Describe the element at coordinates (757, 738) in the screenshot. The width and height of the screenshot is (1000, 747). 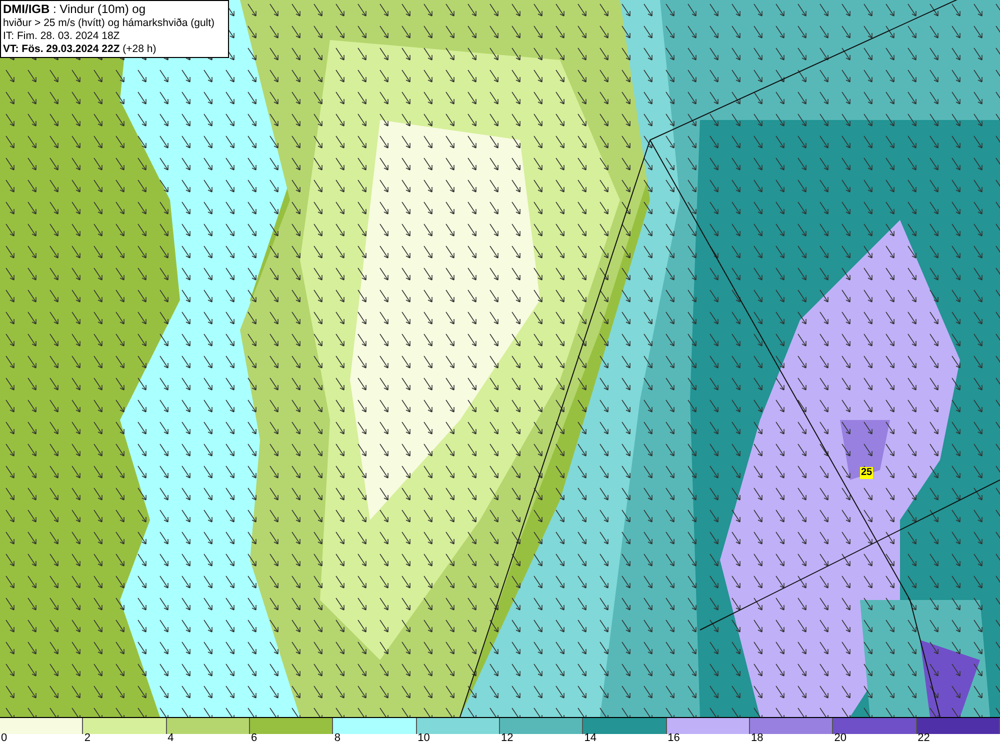
I see `legend-label: 18` at that location.